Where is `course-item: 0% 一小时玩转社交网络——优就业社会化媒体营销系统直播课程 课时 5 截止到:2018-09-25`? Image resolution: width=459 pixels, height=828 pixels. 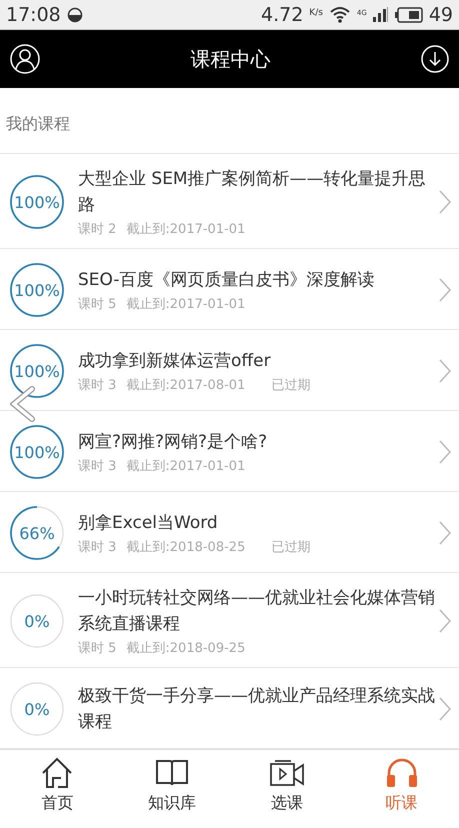
course-item: 0% 一小时玩转社交网络——优就业社会化媒体营销系统直播课程 课时 5 截止到:2018-09-25 is located at coordinates (229, 620).